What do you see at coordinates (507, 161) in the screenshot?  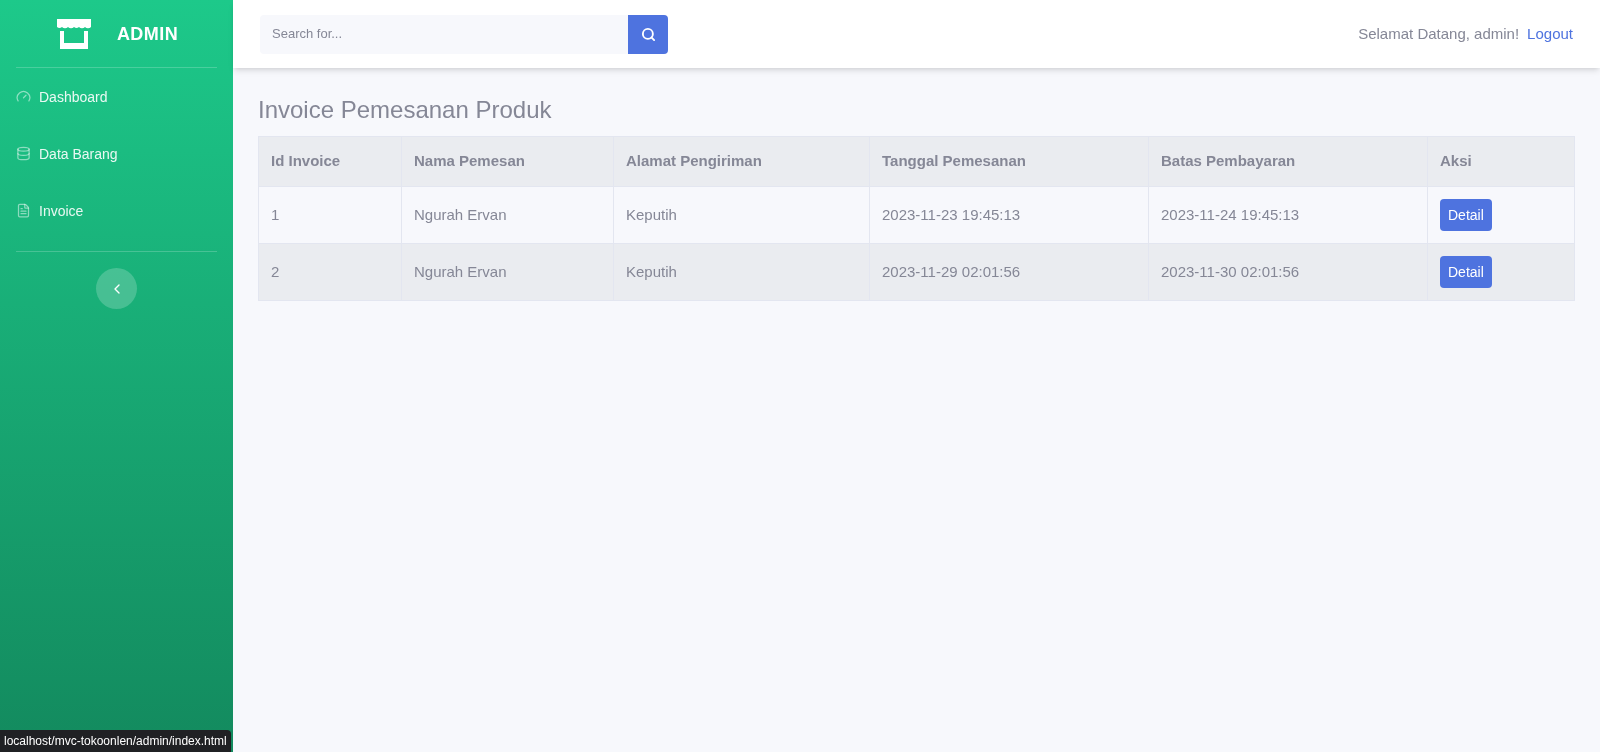 I see `column-header: Nama Pemesan` at bounding box center [507, 161].